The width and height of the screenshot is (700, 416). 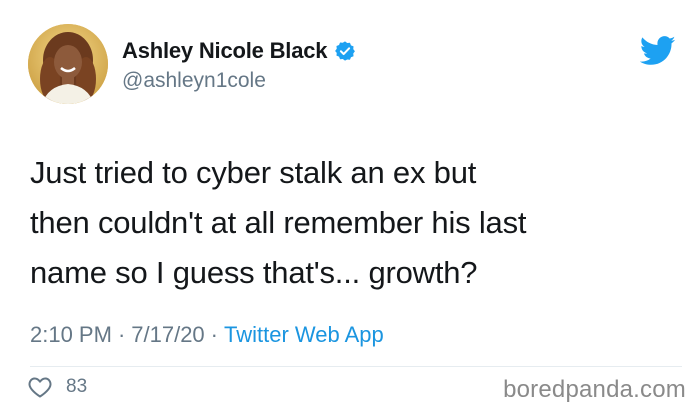 What do you see at coordinates (253, 172) in the screenshot?
I see `tweet-text-line: Just tried to cyber stalk an ex but` at bounding box center [253, 172].